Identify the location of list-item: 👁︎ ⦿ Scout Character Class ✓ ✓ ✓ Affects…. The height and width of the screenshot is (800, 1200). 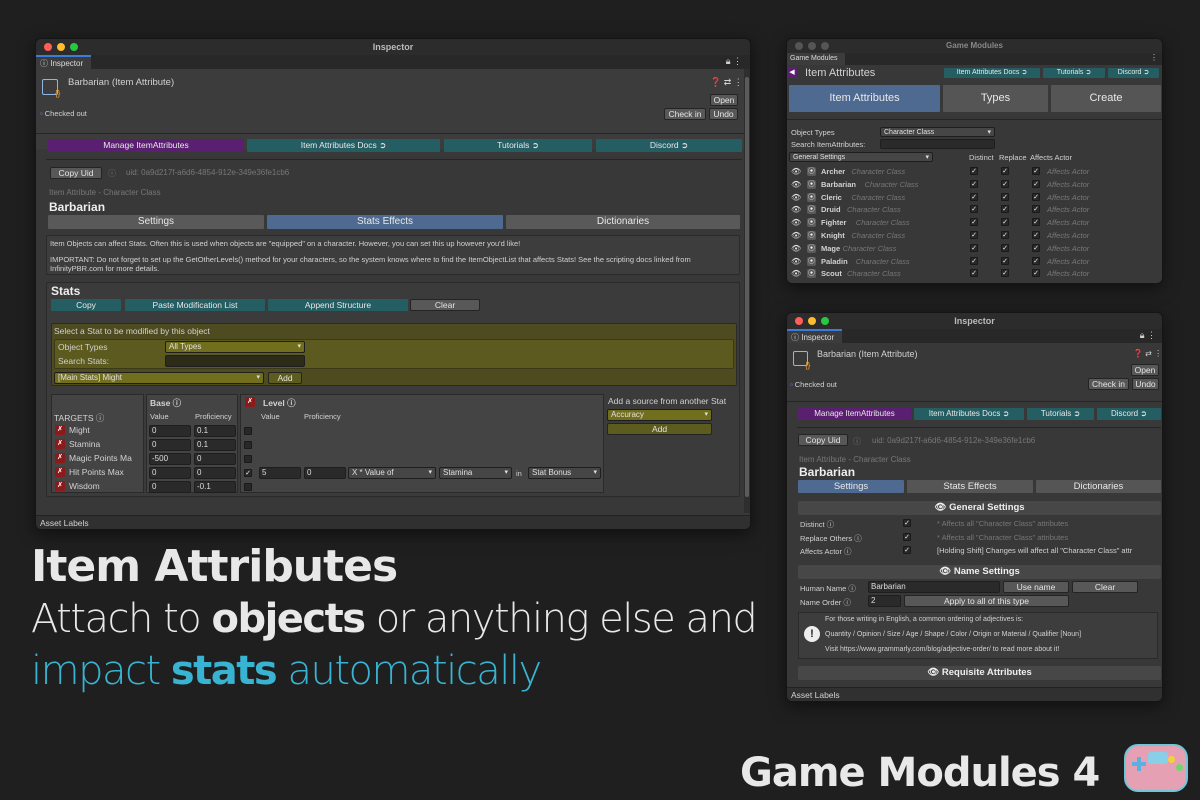
(974, 273).